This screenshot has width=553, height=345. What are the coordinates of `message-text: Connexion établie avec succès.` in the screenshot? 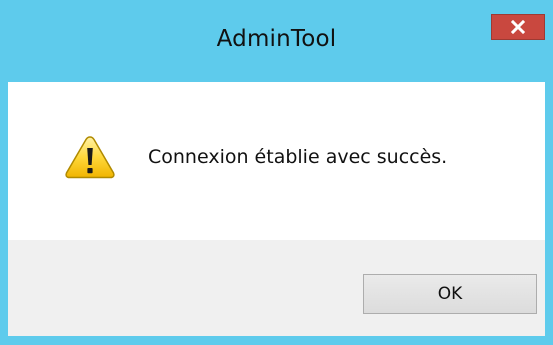 It's located at (298, 157).